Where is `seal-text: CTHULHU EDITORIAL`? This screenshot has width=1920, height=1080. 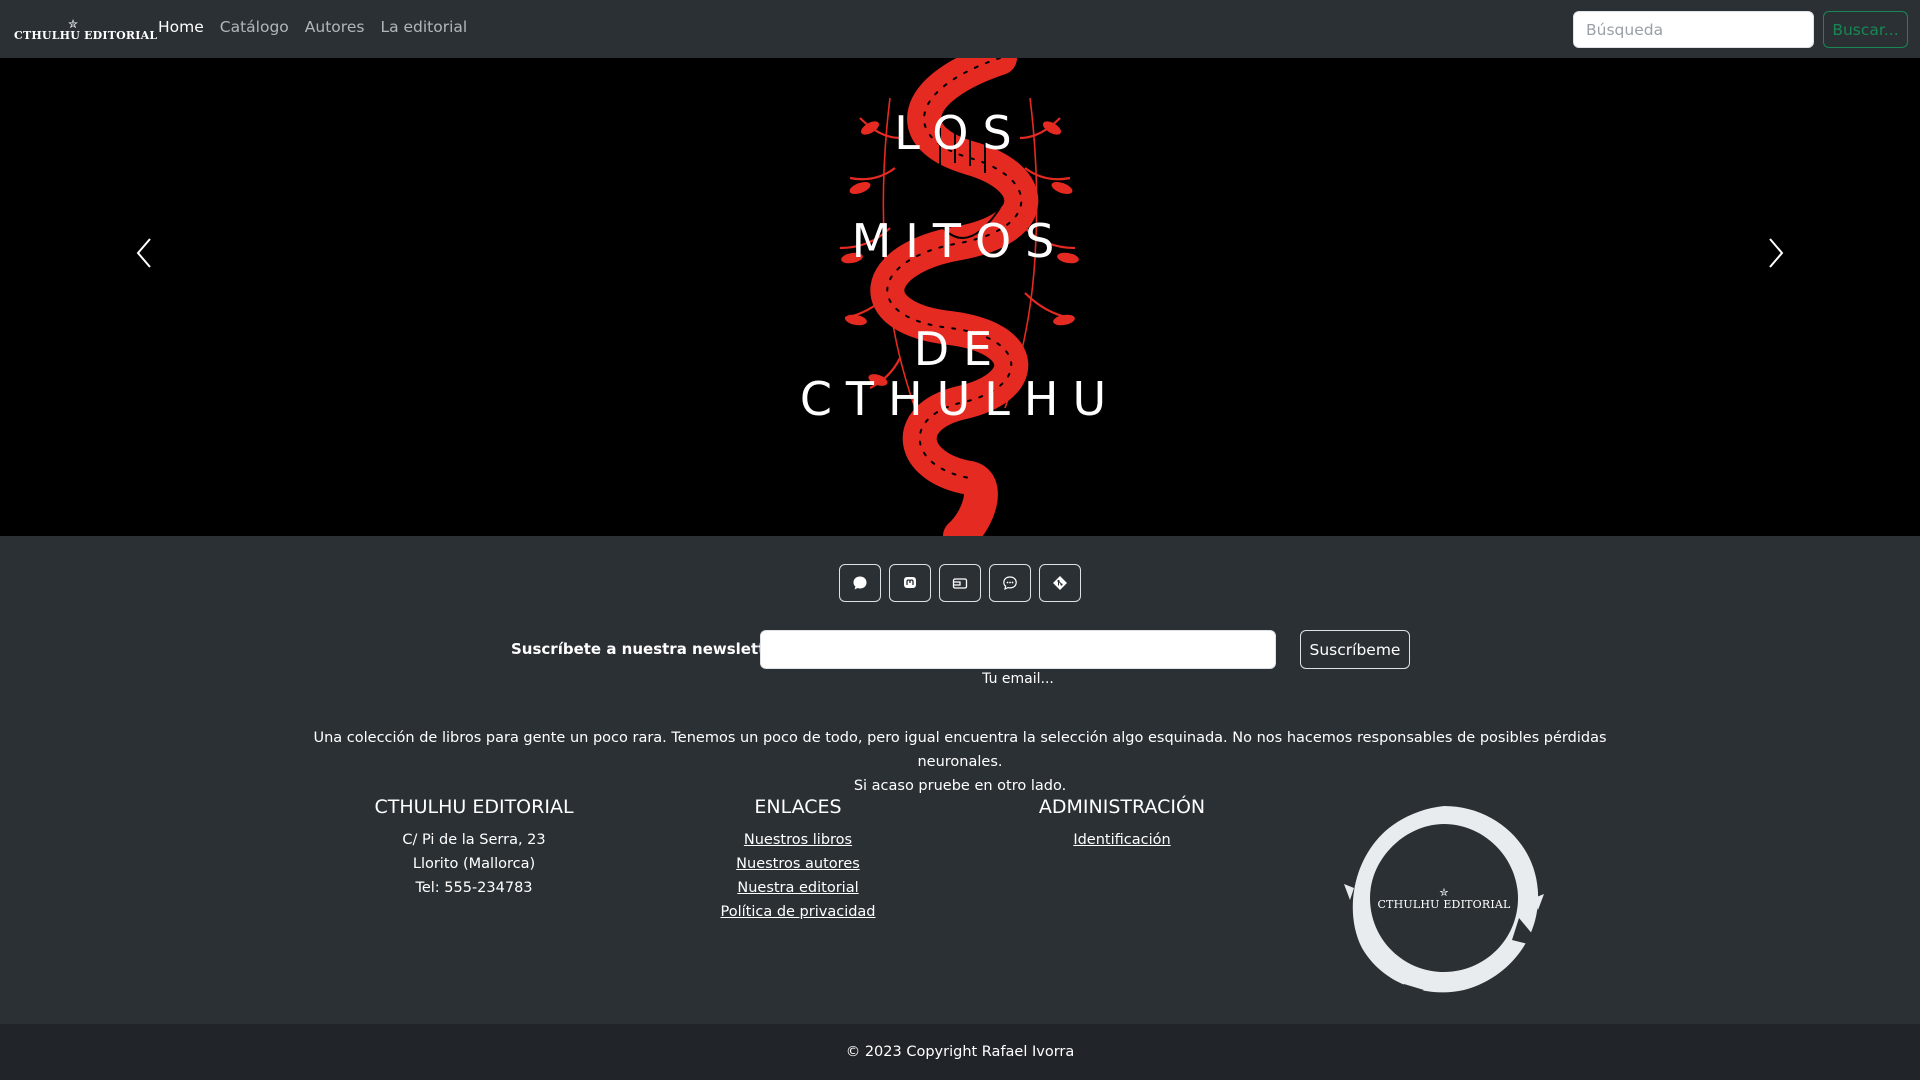 seal-text: CTHULHU EDITORIAL is located at coordinates (1444, 904).